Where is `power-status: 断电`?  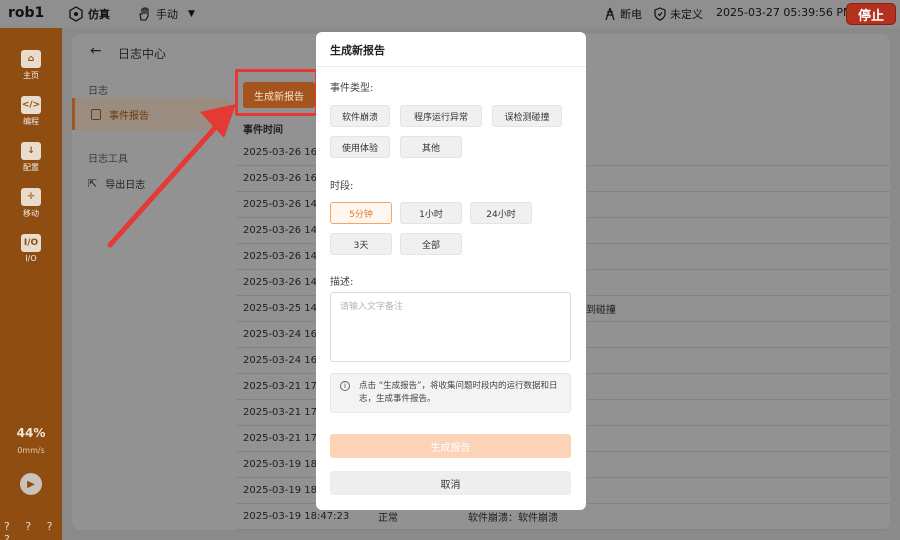 power-status: 断电 is located at coordinates (623, 14).